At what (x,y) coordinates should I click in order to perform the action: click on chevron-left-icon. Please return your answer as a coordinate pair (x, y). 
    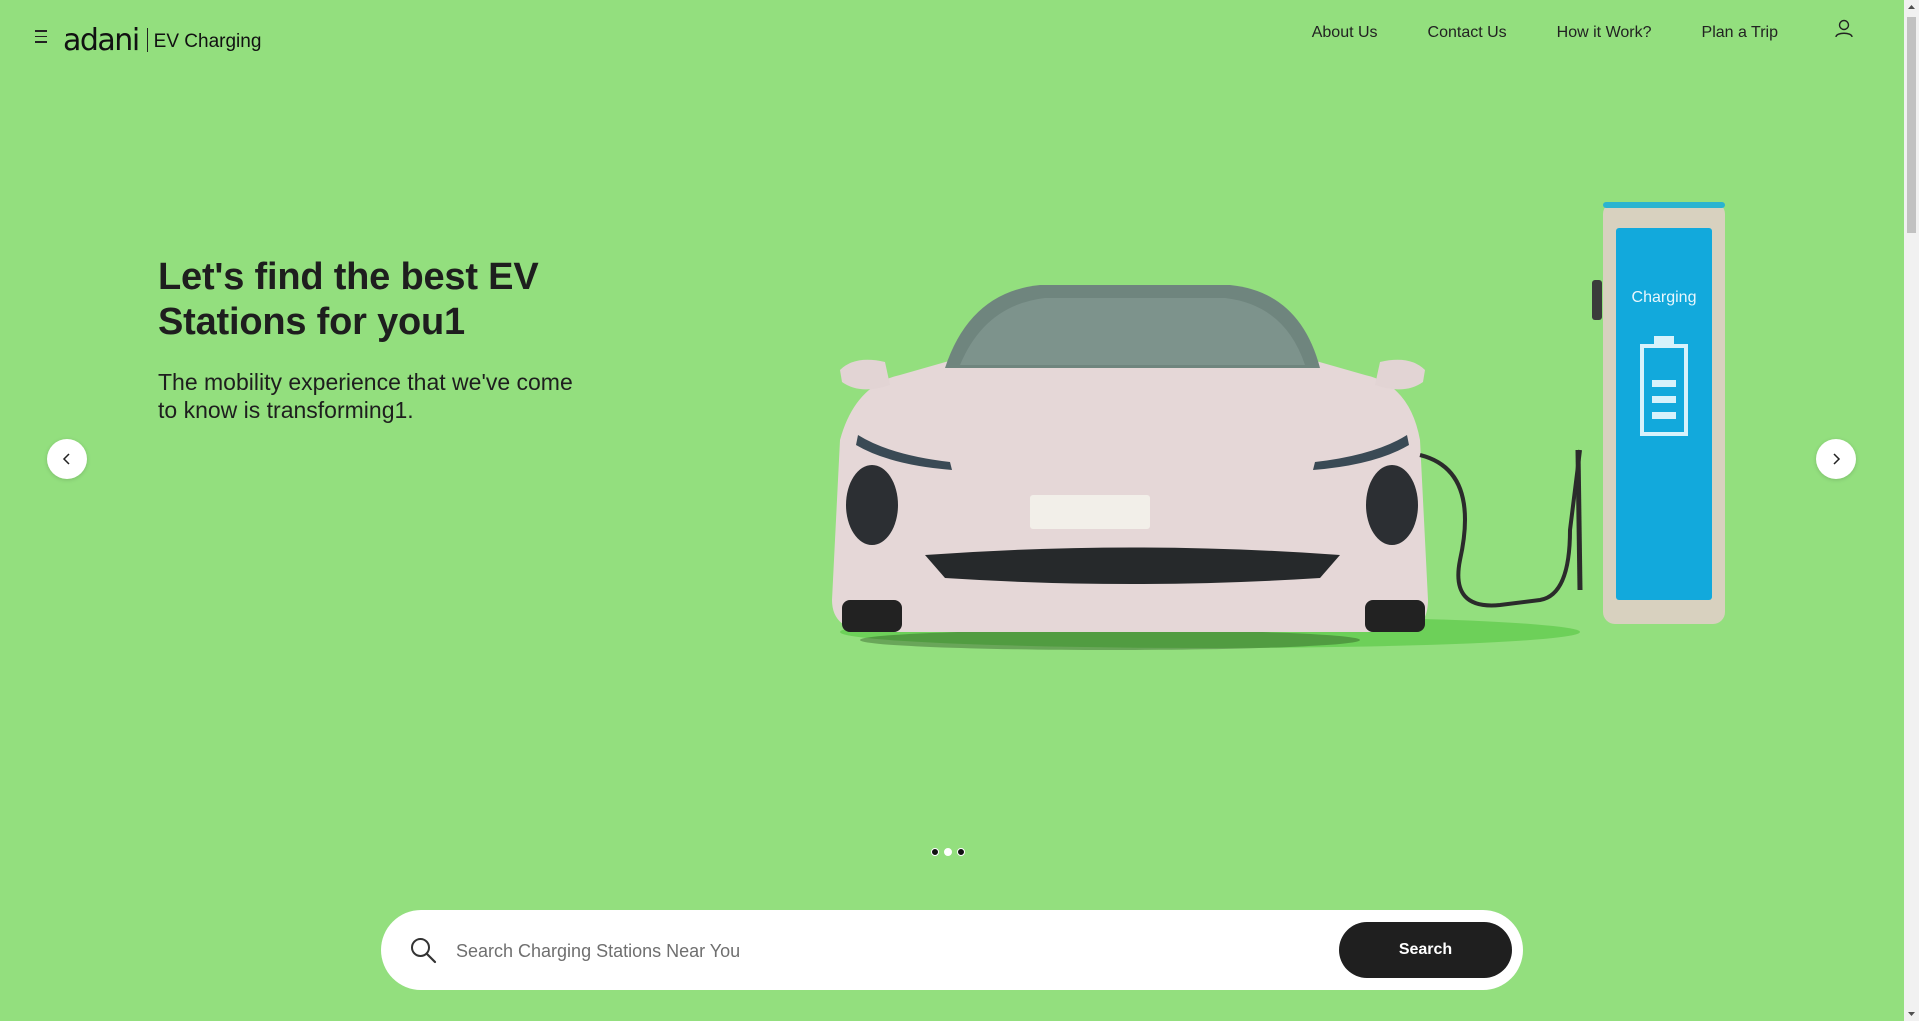
    Looking at the image, I should click on (66, 459).